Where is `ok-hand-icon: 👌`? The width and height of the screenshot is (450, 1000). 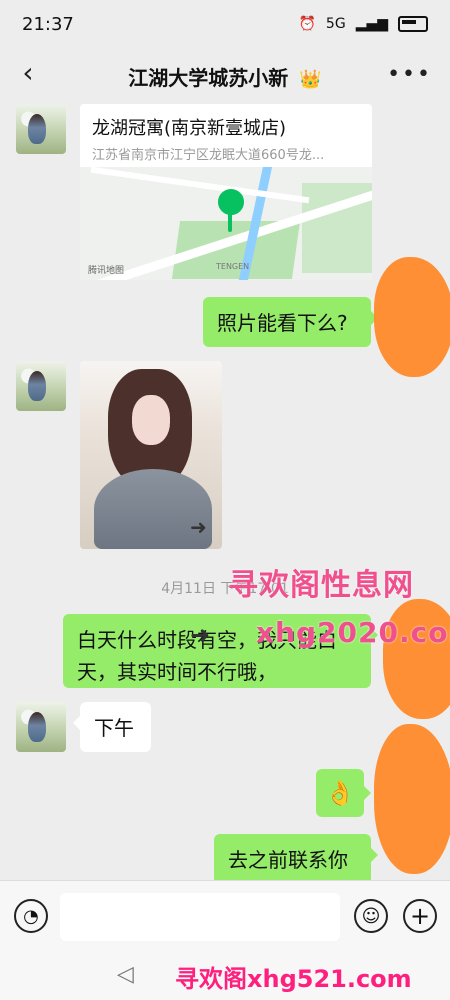 ok-hand-icon: 👌 is located at coordinates (340, 793).